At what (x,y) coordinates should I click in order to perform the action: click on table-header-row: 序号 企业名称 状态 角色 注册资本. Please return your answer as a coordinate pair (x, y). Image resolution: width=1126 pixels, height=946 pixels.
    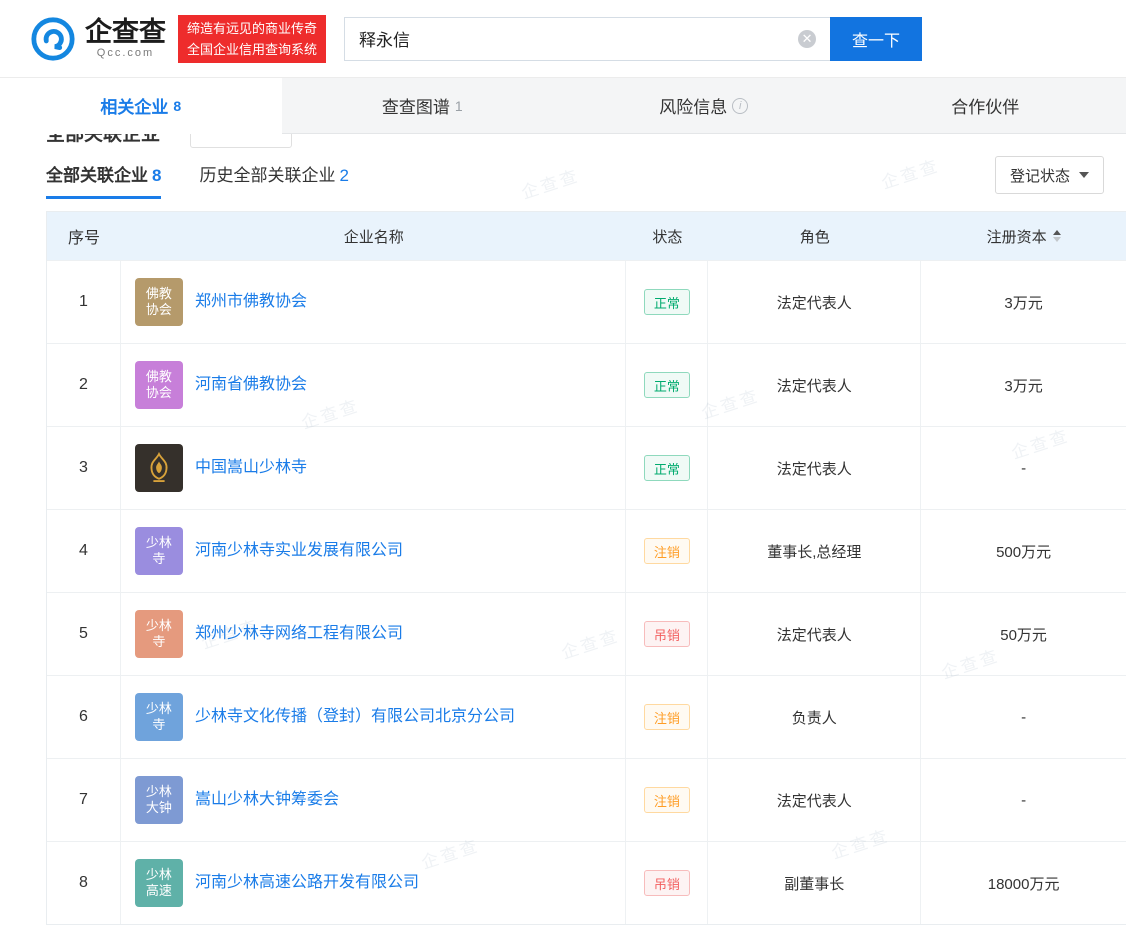
    Looking at the image, I should click on (586, 236).